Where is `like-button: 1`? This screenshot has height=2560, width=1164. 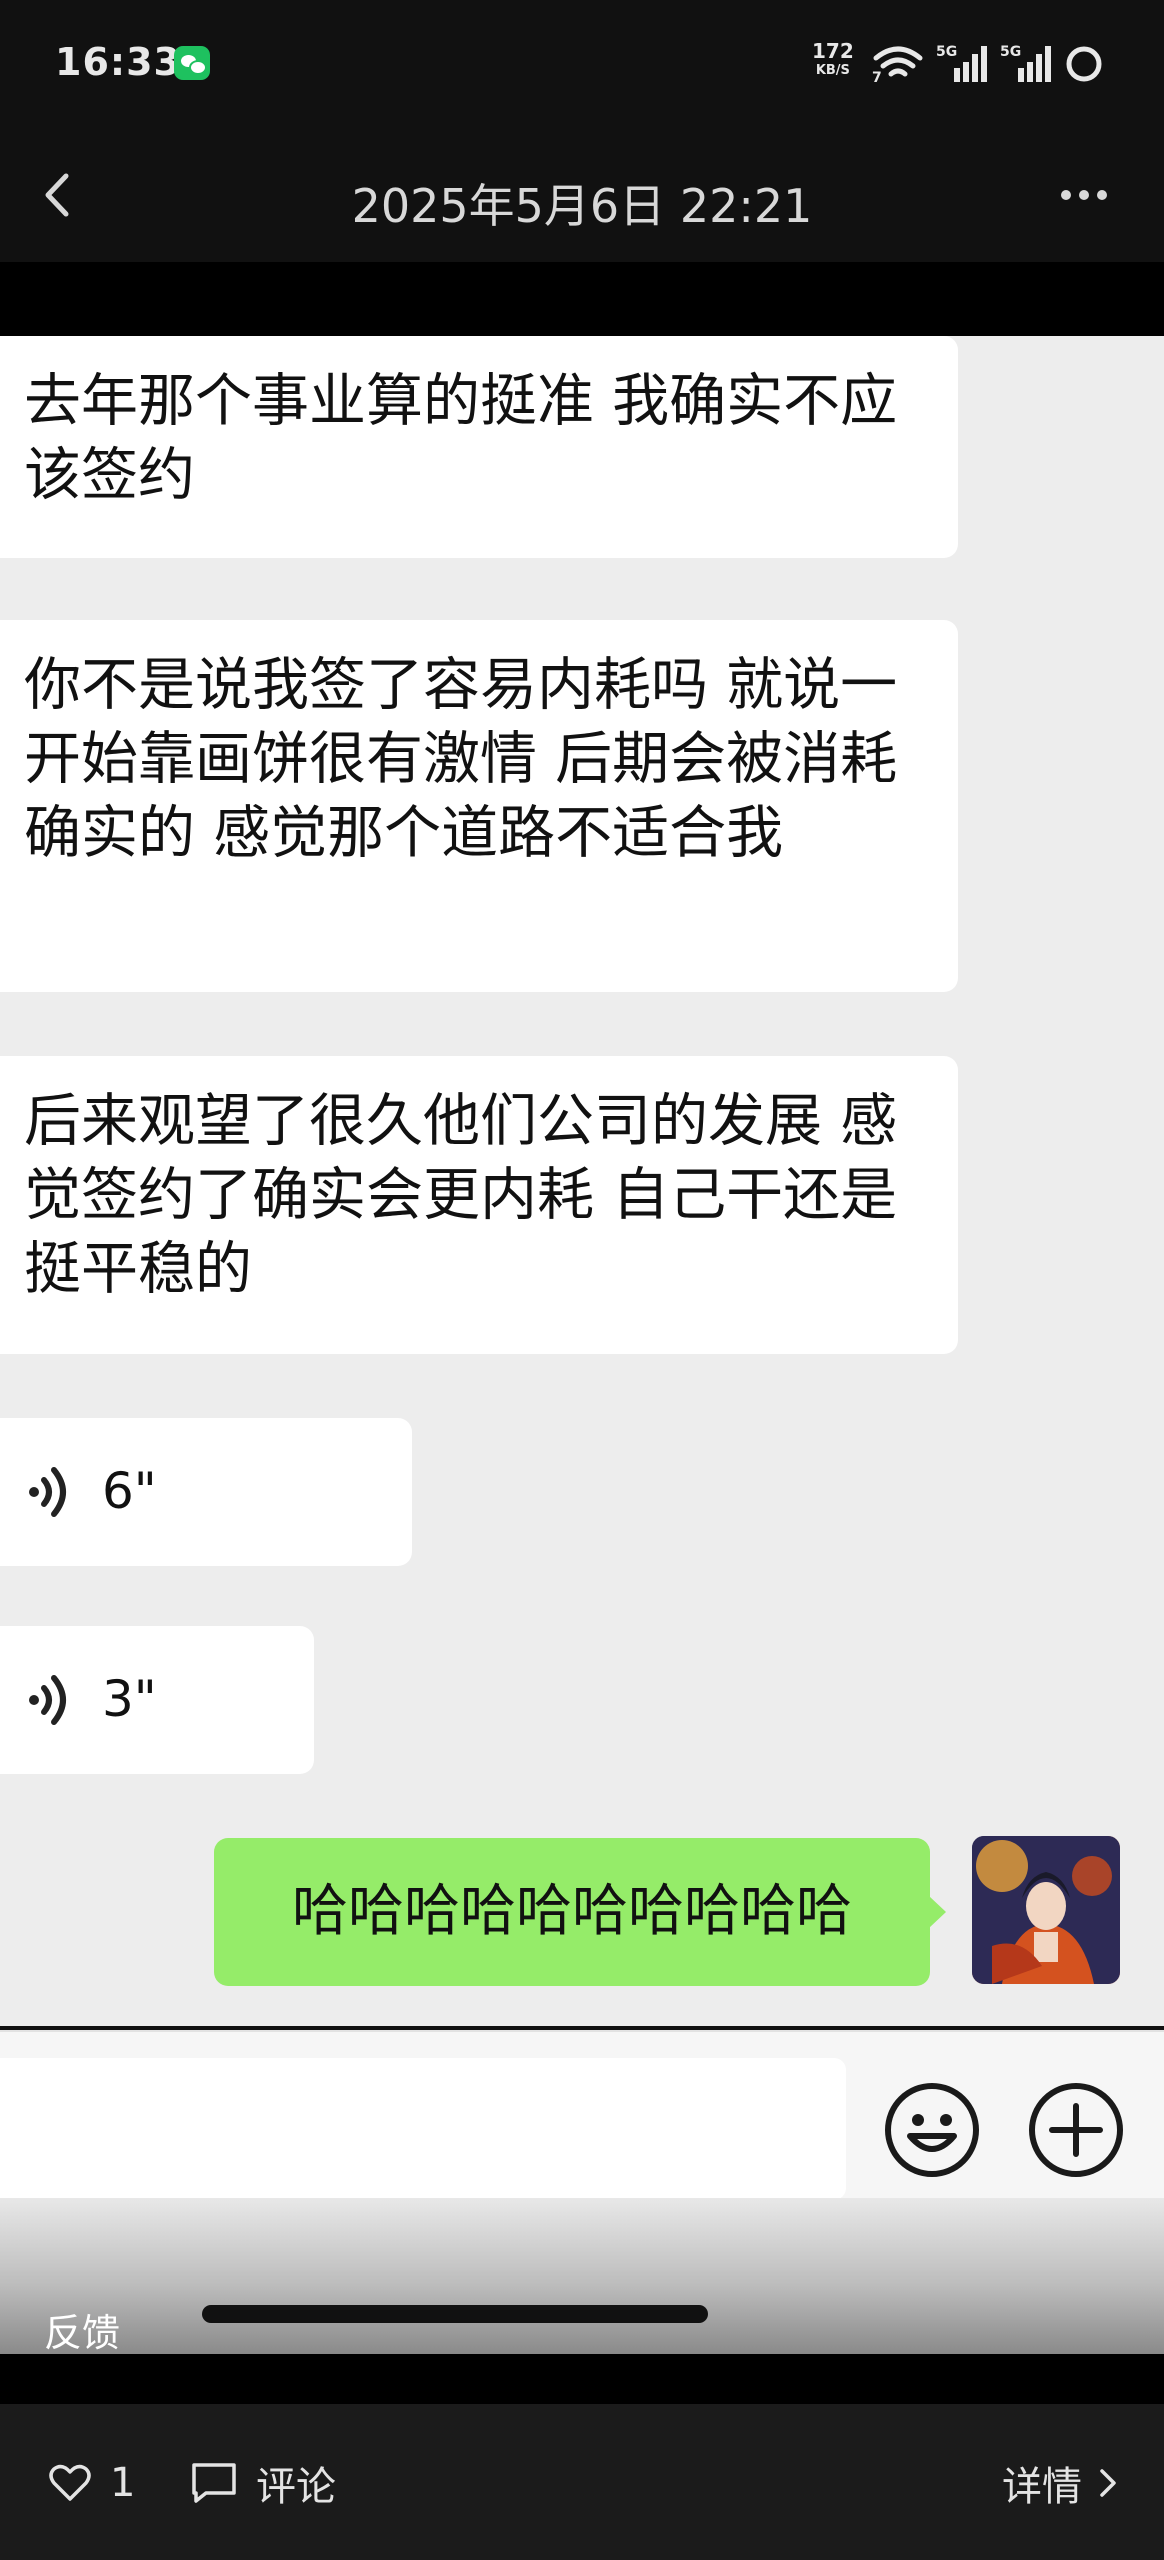
like-button: 1 is located at coordinates (91, 2483).